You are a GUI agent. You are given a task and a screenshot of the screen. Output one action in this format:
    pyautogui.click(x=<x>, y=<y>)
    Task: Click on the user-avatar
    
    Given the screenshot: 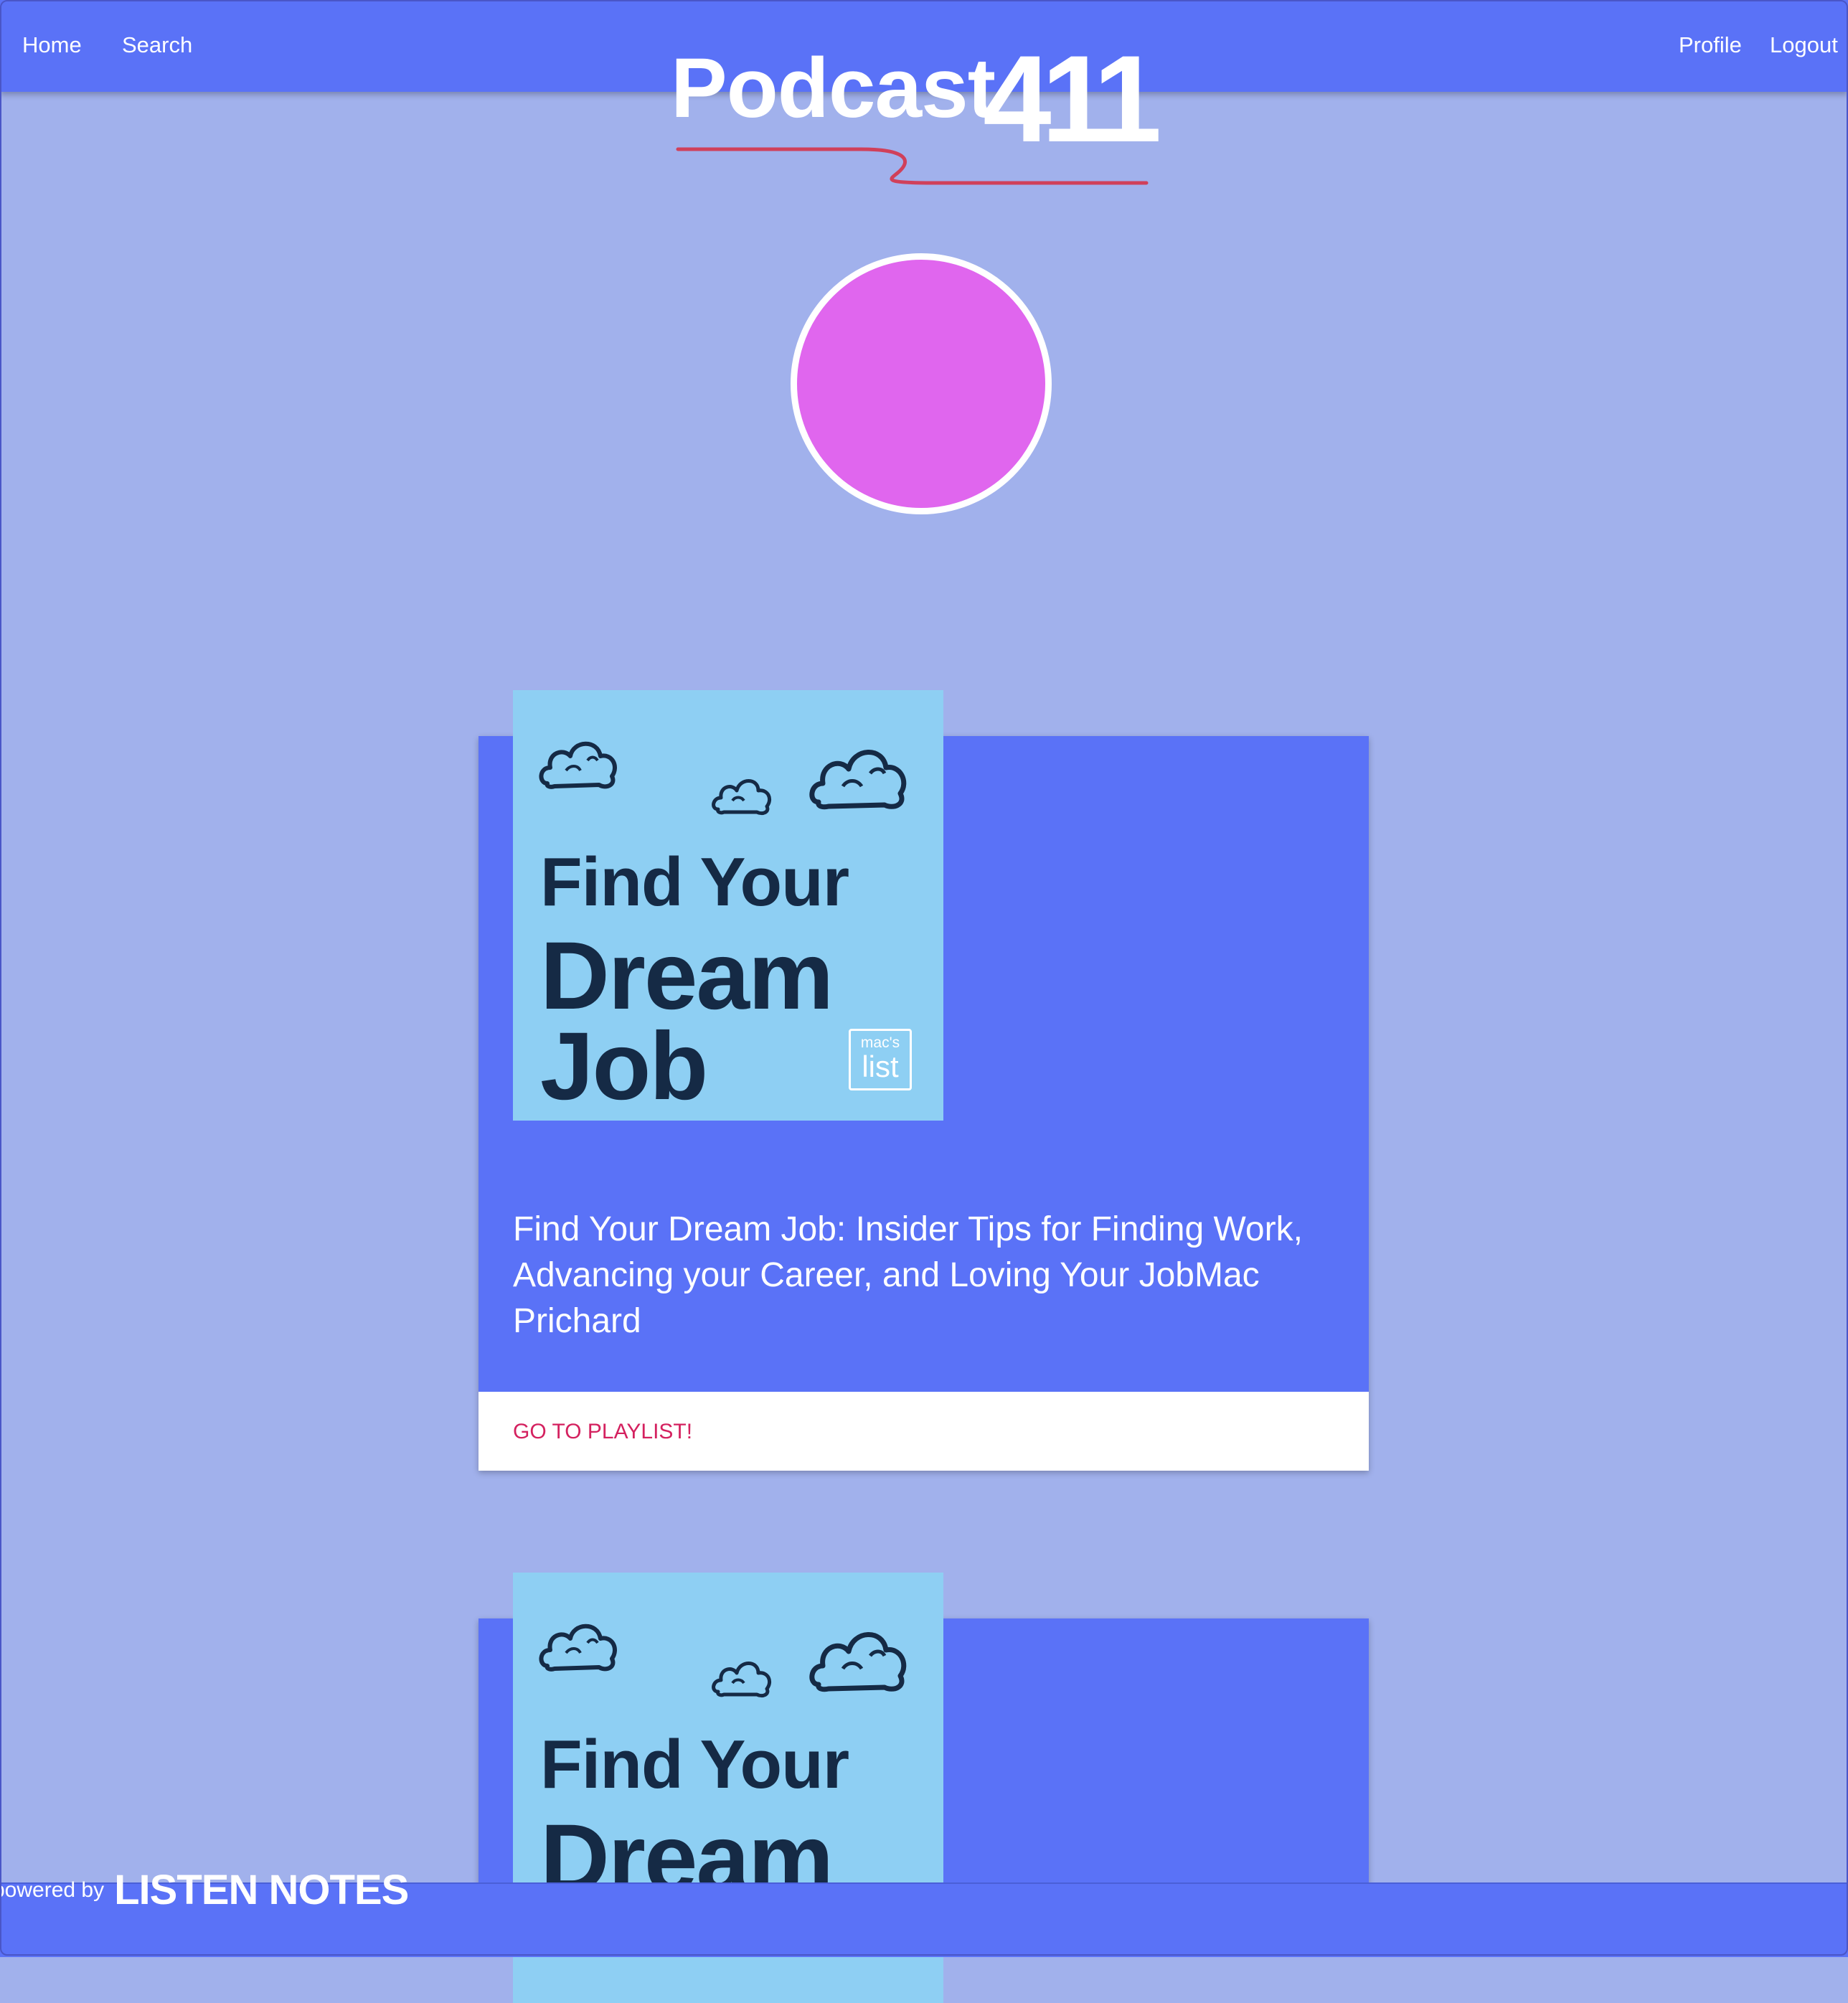 What is the action you would take?
    pyautogui.click(x=921, y=384)
    